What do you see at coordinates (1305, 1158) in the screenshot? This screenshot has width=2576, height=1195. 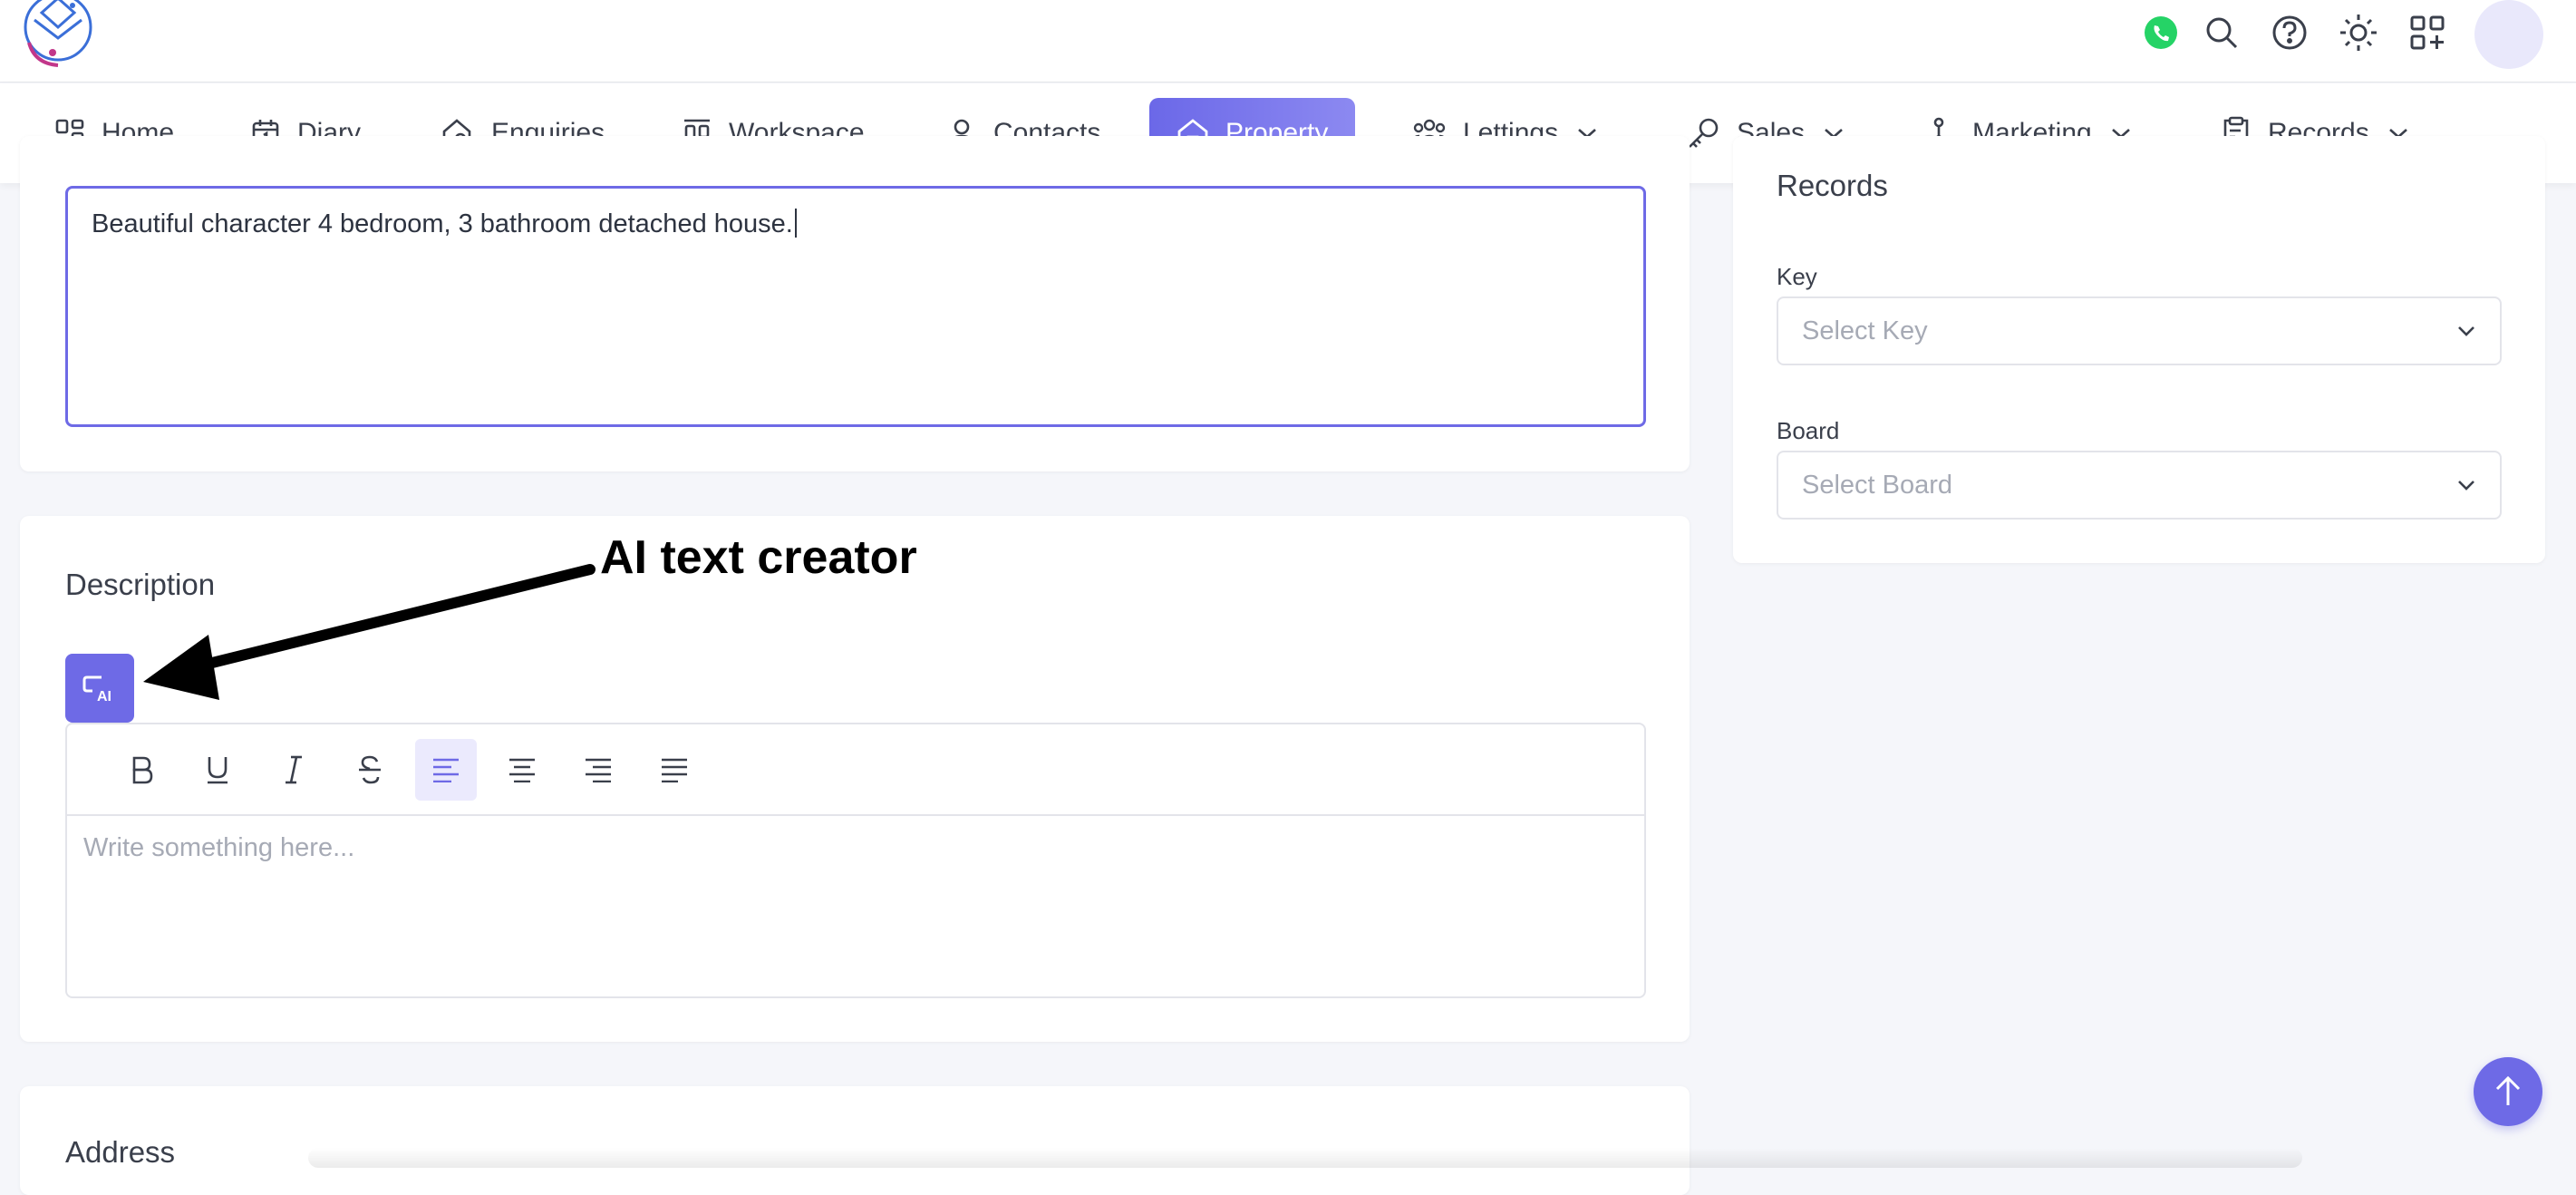 I see `bottom-shadow` at bounding box center [1305, 1158].